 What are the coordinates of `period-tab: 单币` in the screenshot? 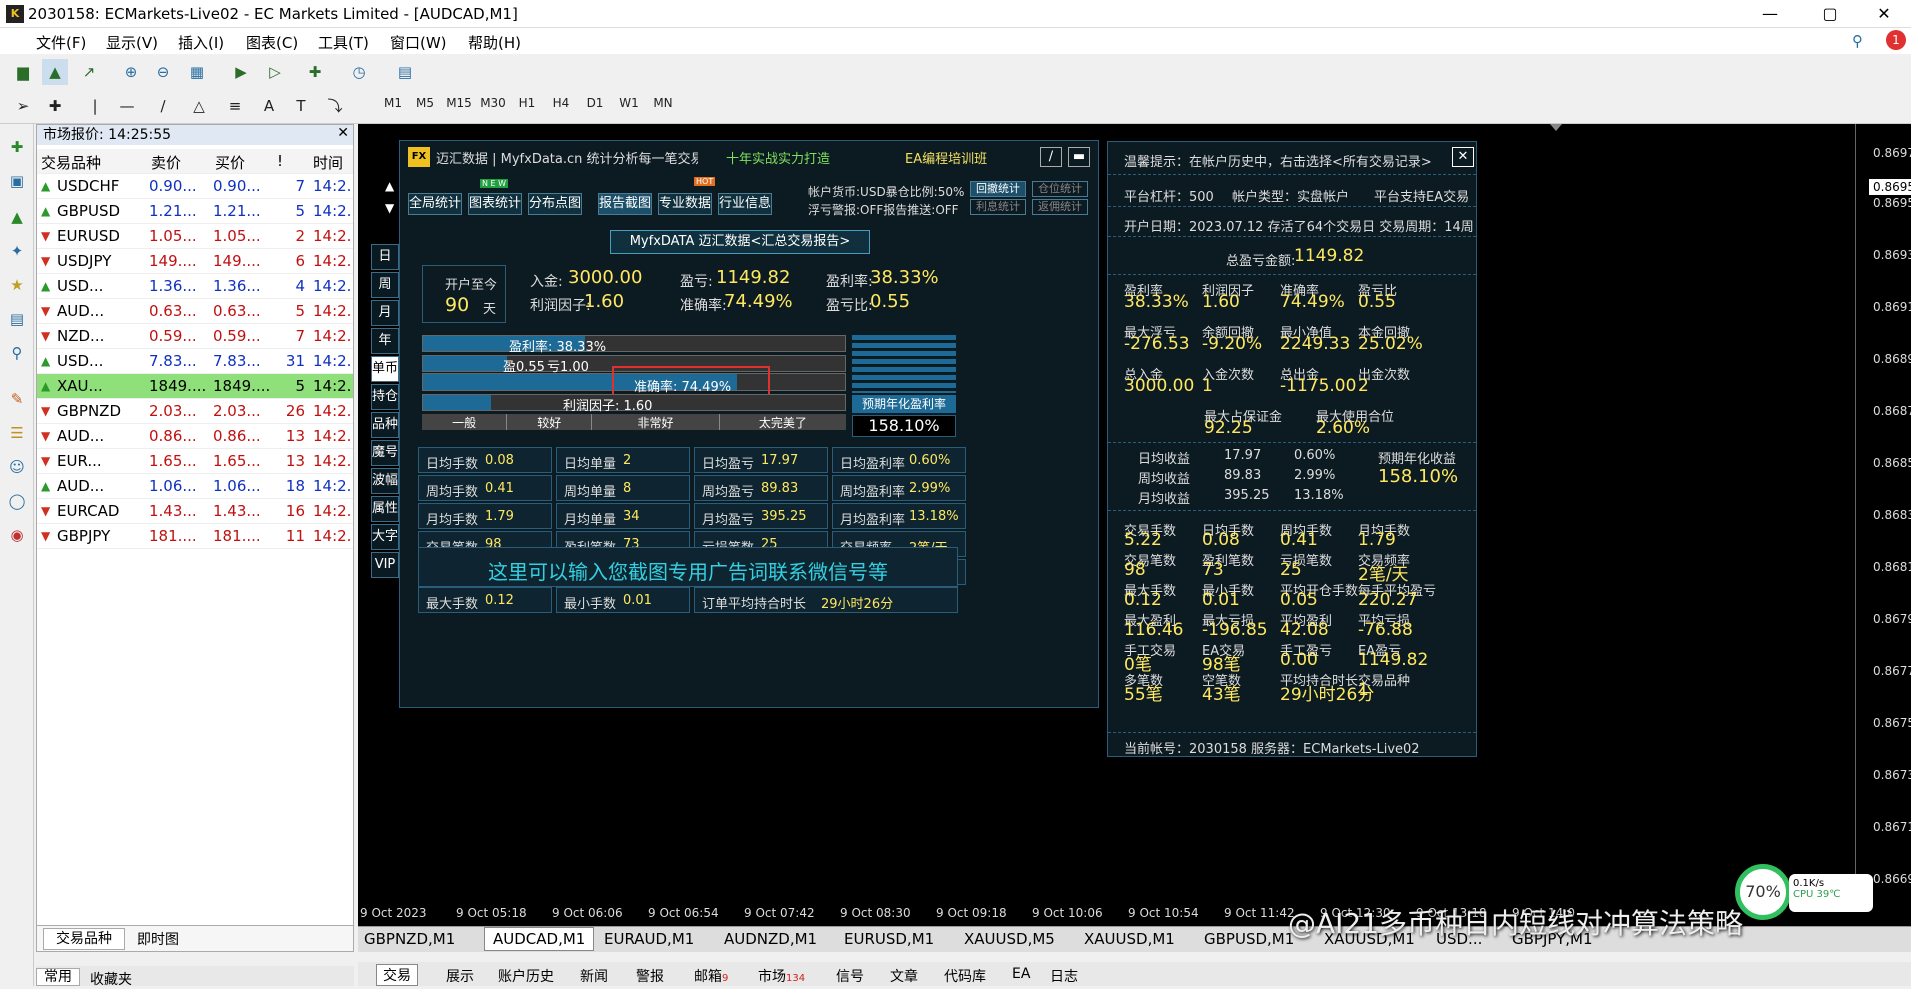 It's located at (385, 369).